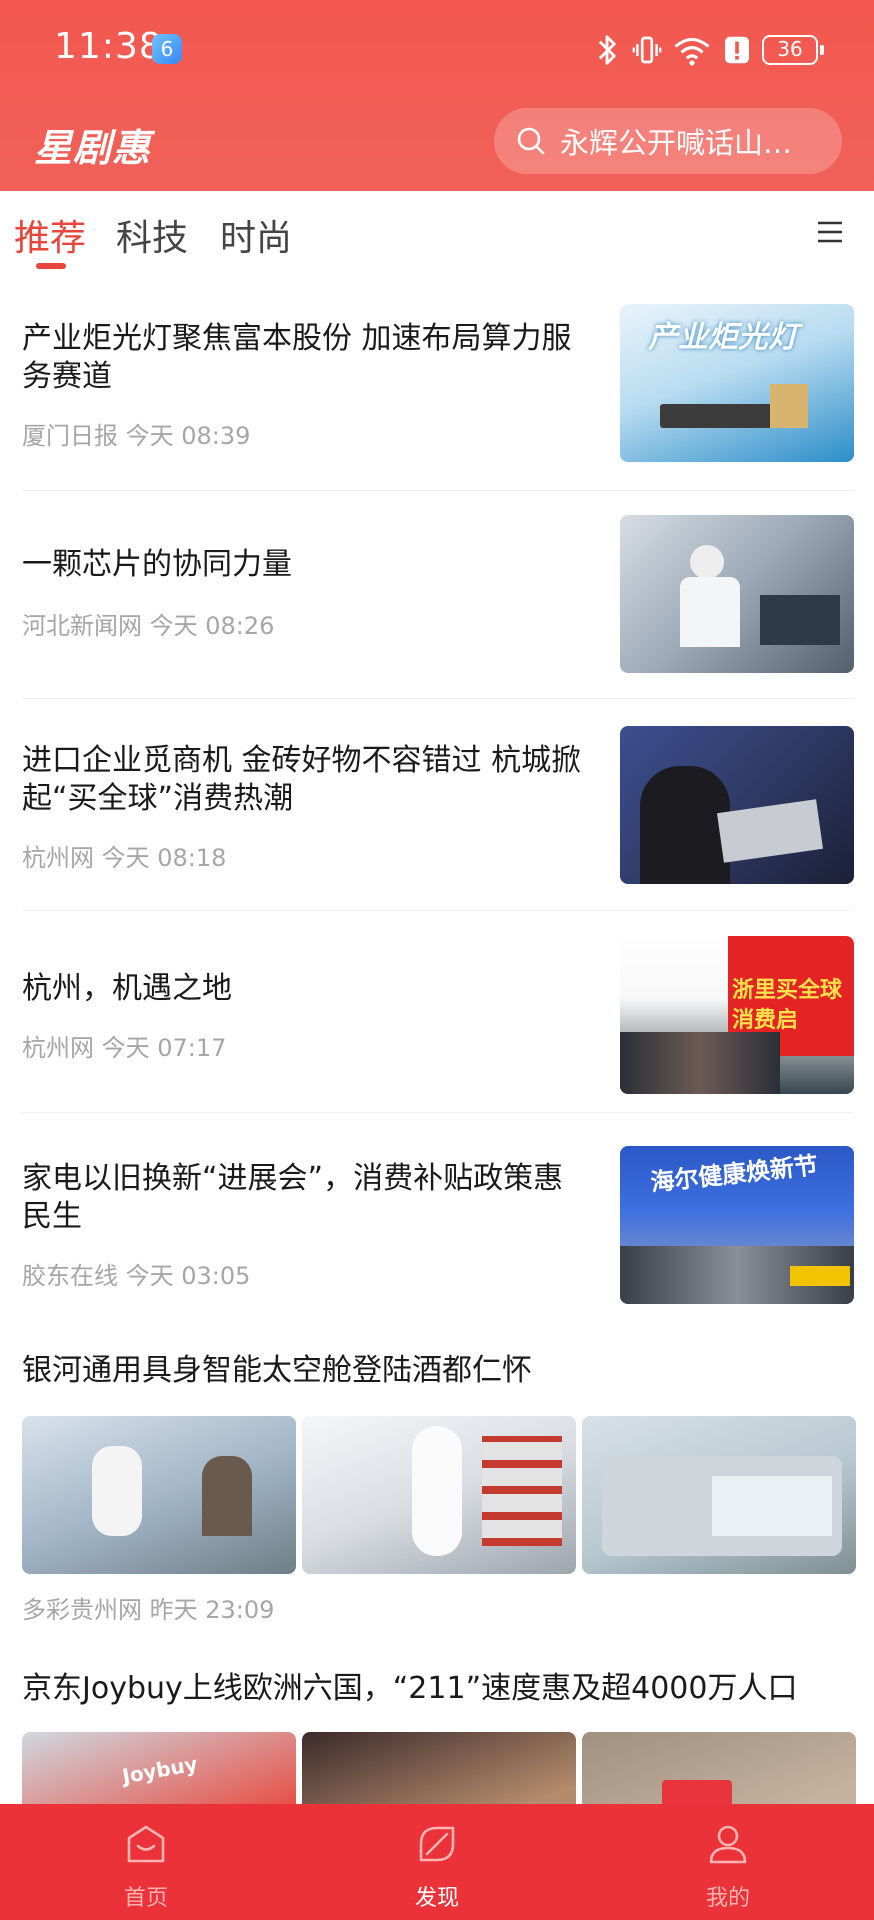 The image size is (874, 1920). What do you see at coordinates (145, 1898) in the screenshot?
I see `nav-label: 首页` at bounding box center [145, 1898].